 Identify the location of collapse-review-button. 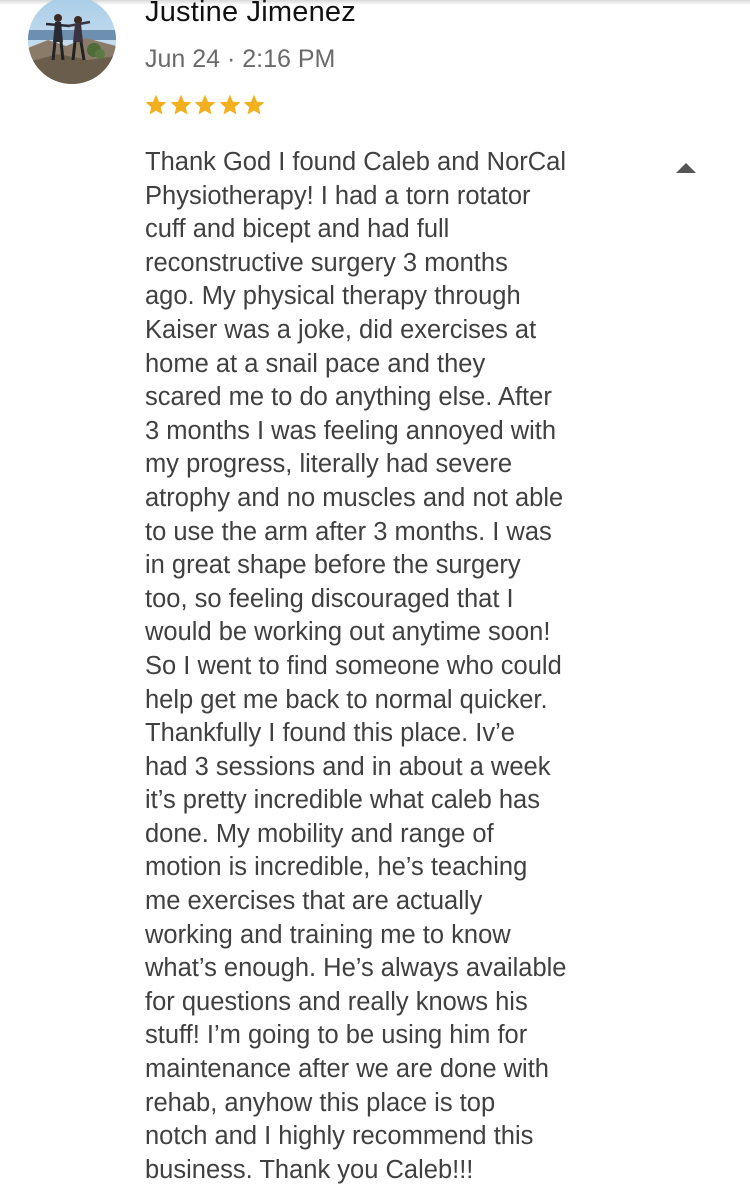
(686, 168).